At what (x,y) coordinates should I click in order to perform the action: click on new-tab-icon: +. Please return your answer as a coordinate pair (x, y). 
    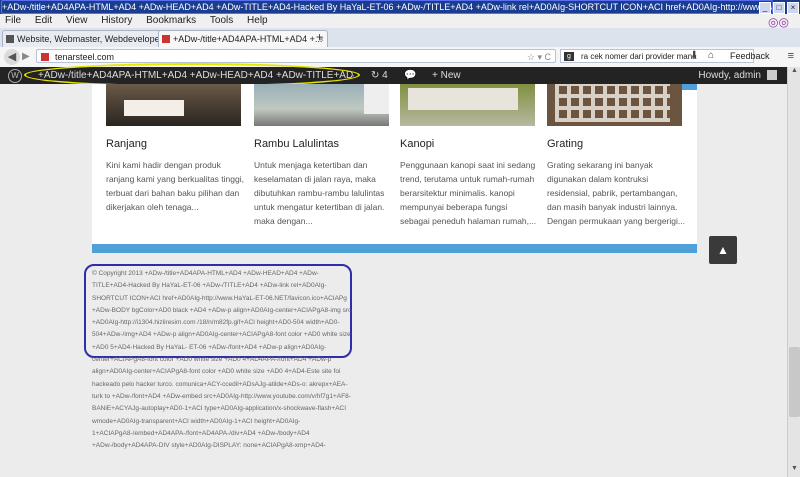
    Looking at the image, I should click on (322, 37).